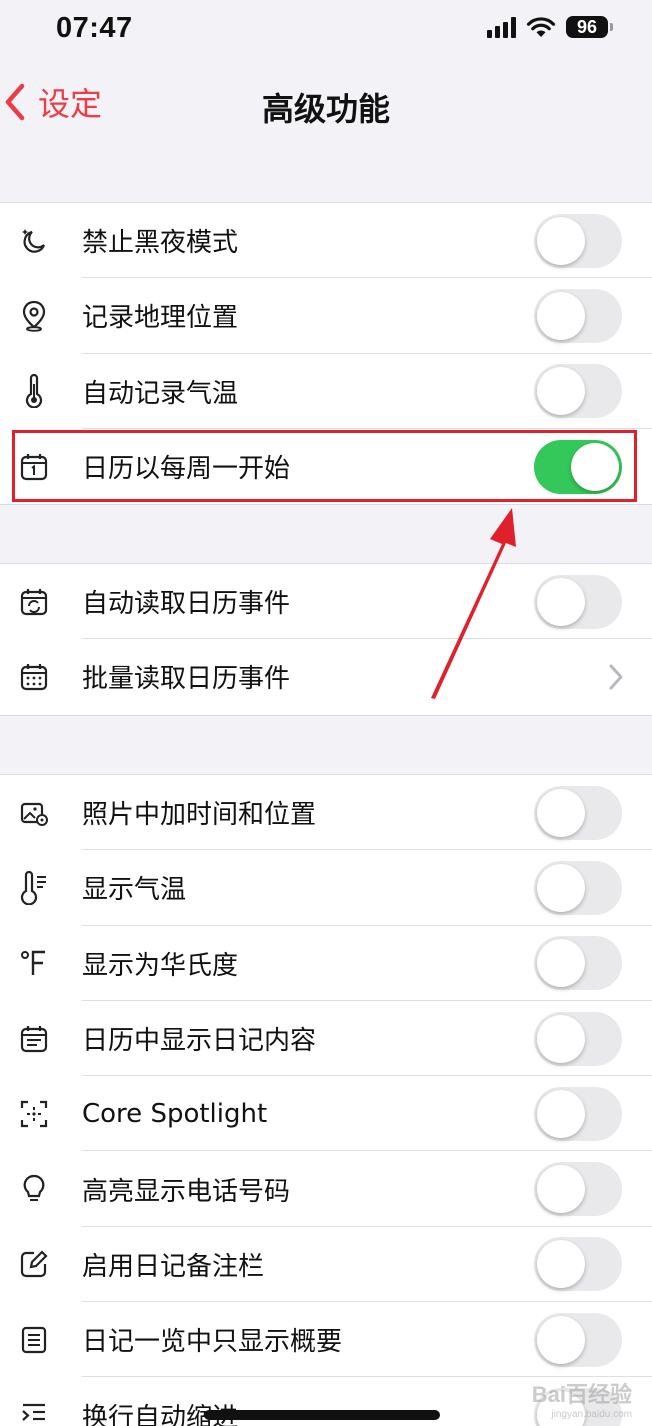  Describe the element at coordinates (186, 1191) in the screenshot. I see `row-label: 高亮显示电话号码` at that location.